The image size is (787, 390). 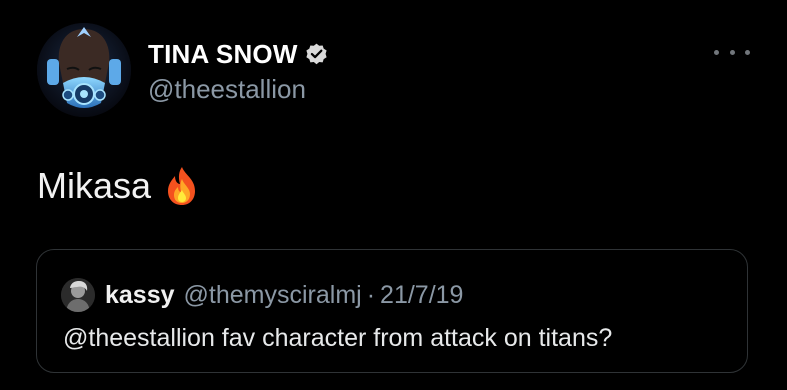 I want to click on more-options-icon, so click(x=732, y=52).